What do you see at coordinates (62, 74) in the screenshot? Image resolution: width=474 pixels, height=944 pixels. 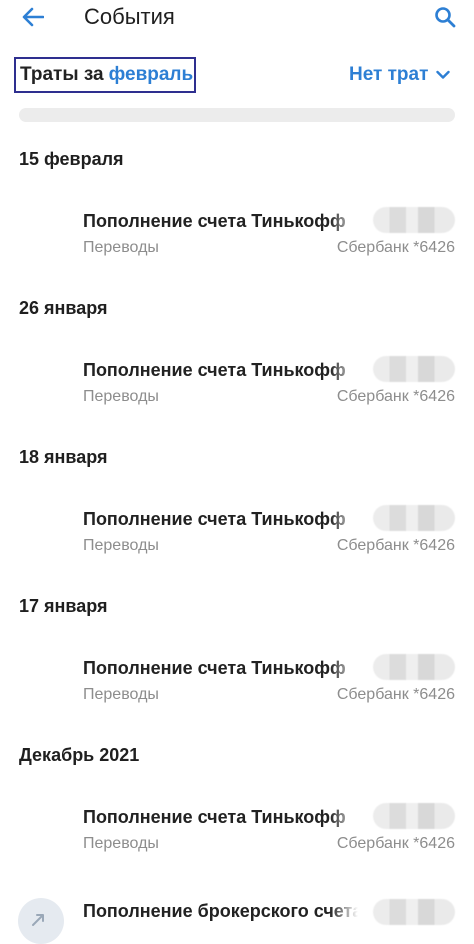 I see `spending-label: Траты за` at bounding box center [62, 74].